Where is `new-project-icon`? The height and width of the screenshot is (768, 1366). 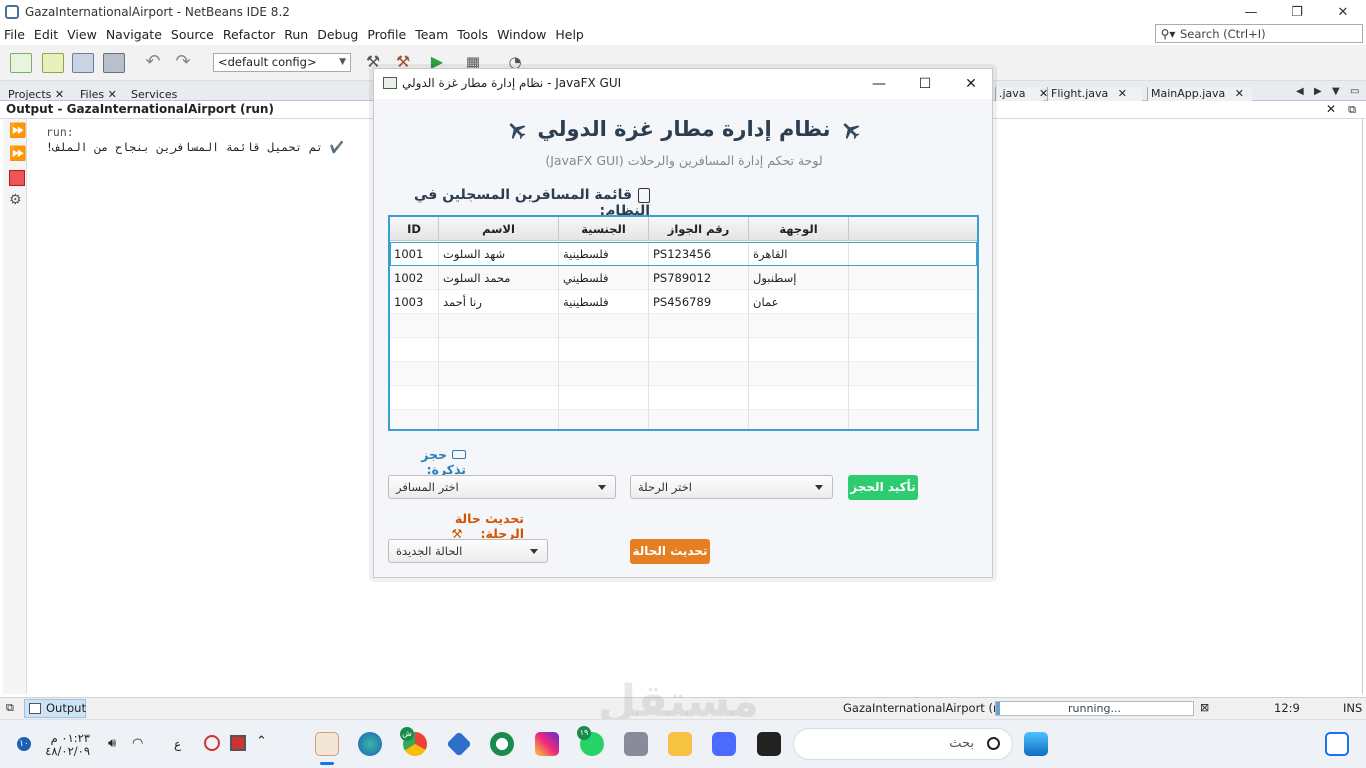 new-project-icon is located at coordinates (53, 63).